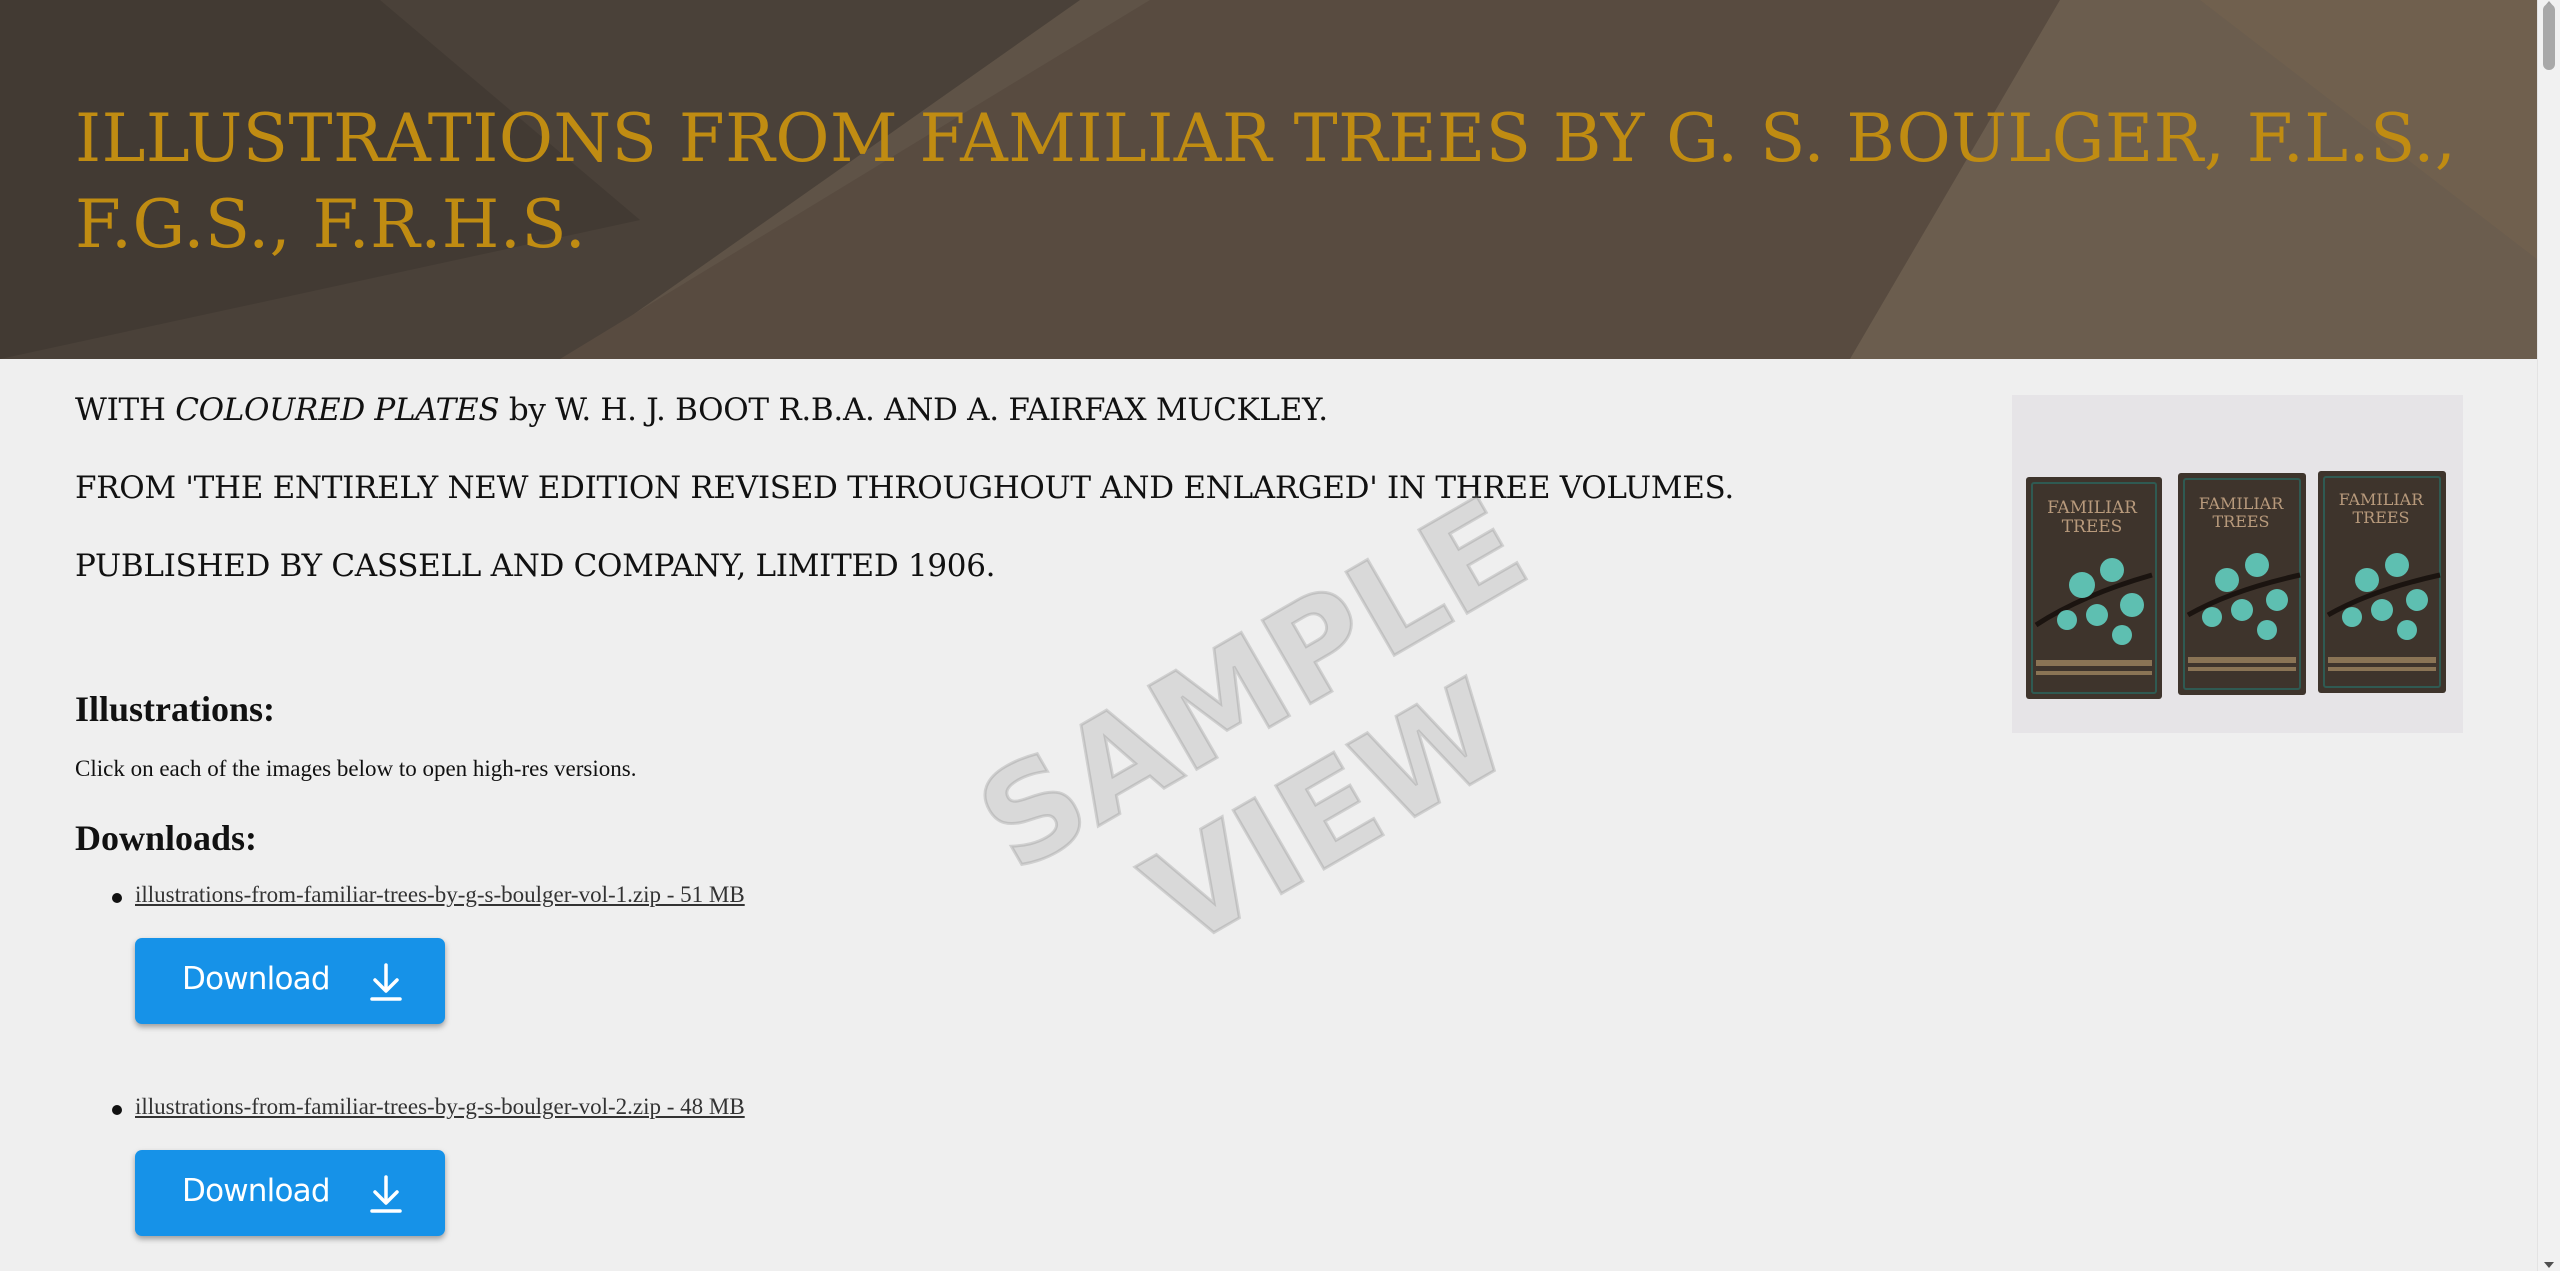 Image resolution: width=2560 pixels, height=1271 pixels. What do you see at coordinates (2549, 1265) in the screenshot?
I see `scroll-down-arrow-icon` at bounding box center [2549, 1265].